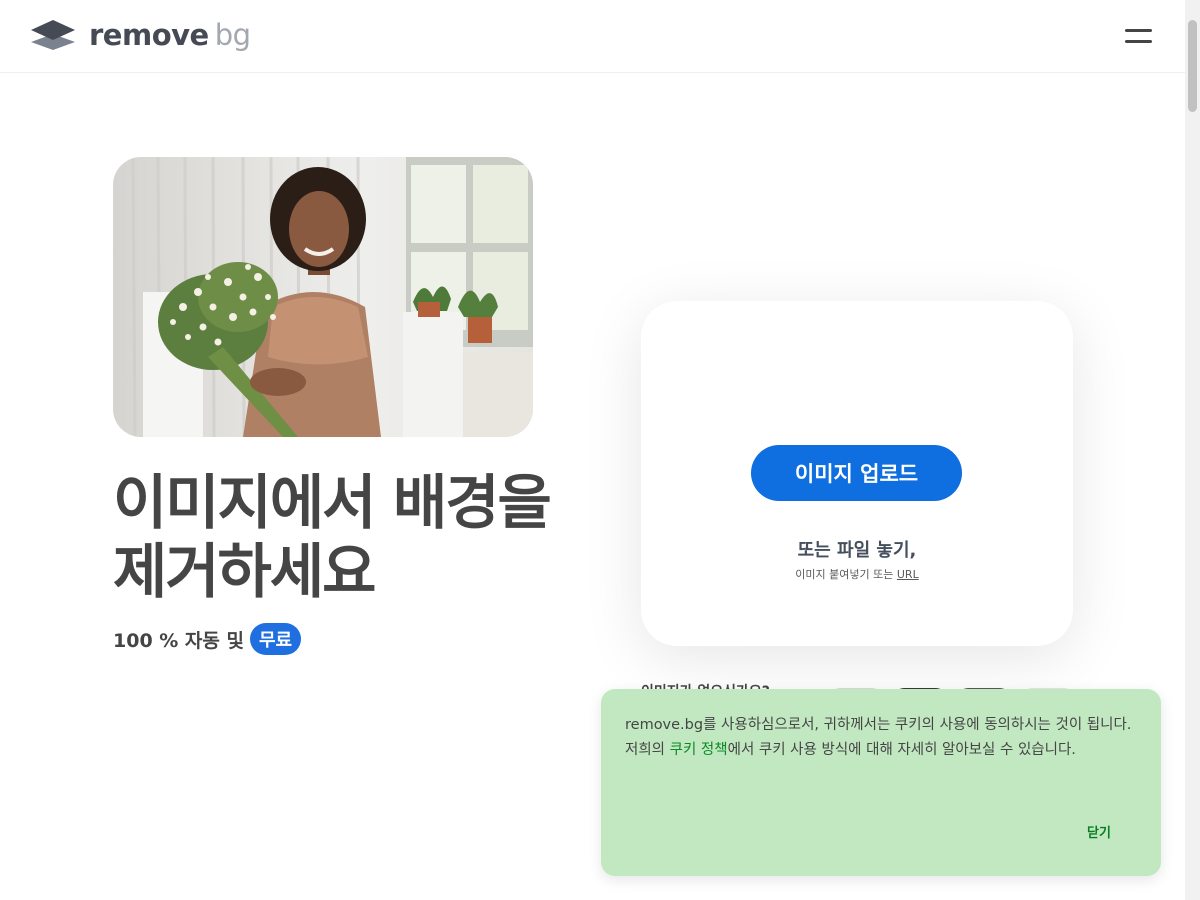 This screenshot has width=1200, height=900. I want to click on cookie-close-button: 닫기, so click(1099, 831).